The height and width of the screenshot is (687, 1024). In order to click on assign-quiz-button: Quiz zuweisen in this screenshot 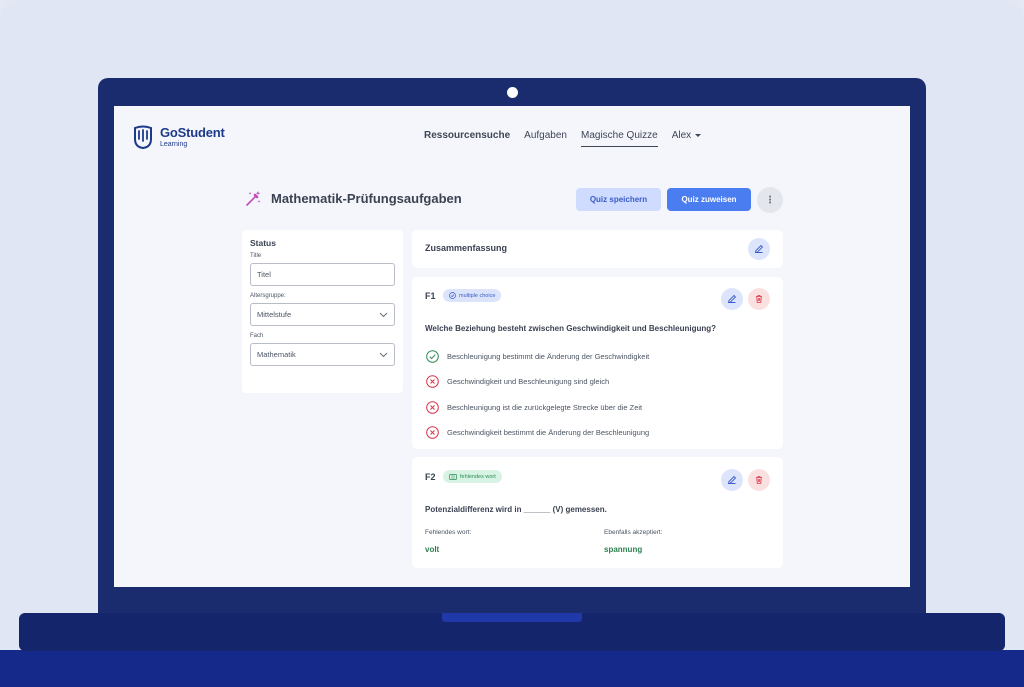, I will do `click(709, 199)`.